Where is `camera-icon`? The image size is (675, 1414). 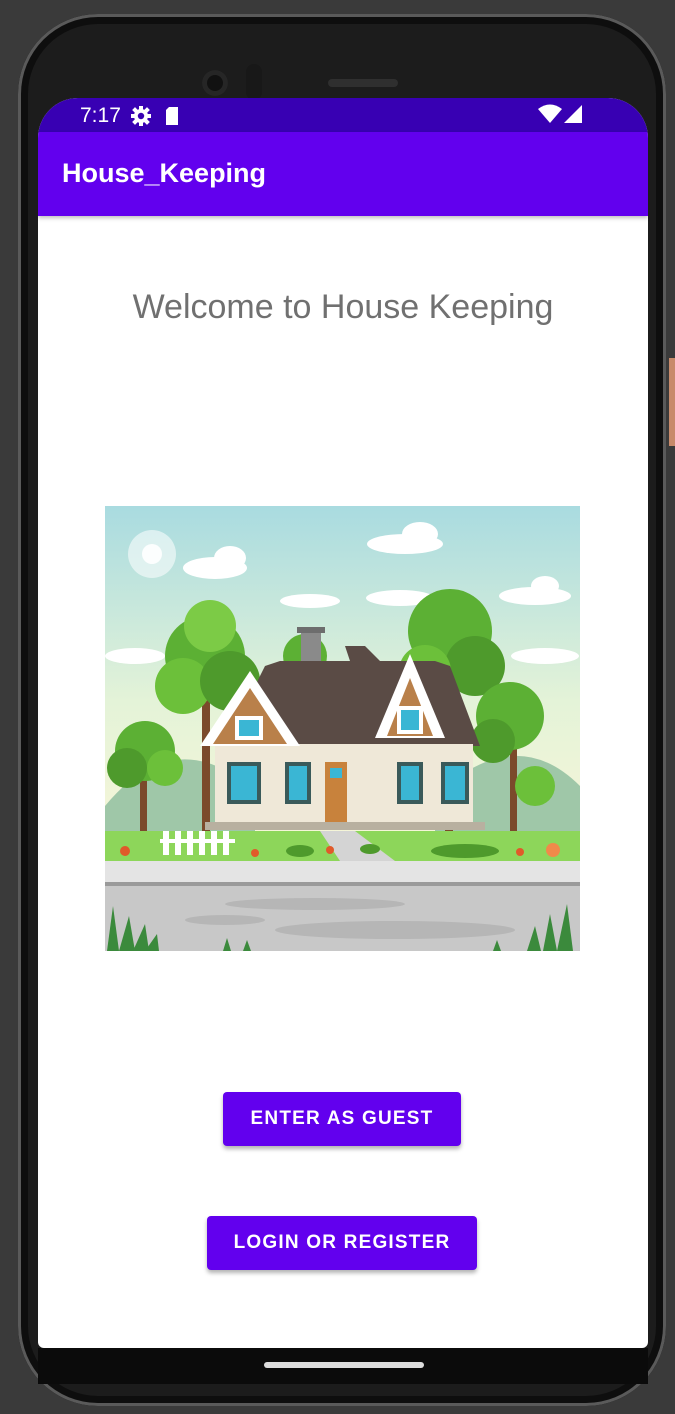
camera-icon is located at coordinates (215, 83).